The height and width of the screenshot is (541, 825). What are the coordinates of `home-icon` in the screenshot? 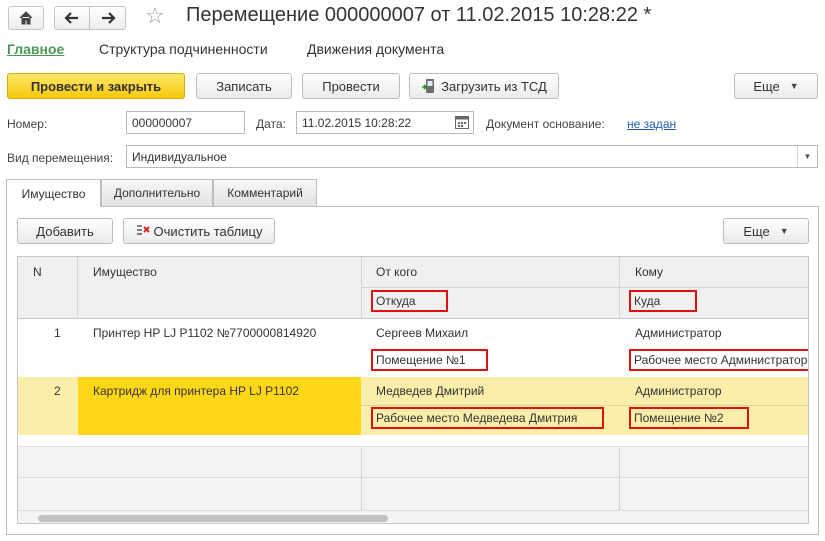 It's located at (26, 18).